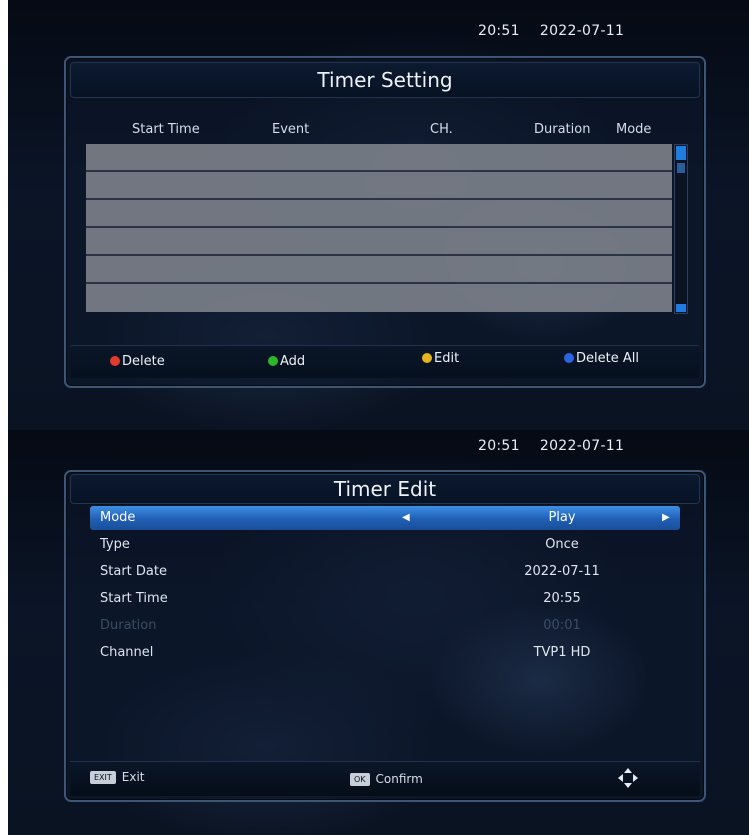  What do you see at coordinates (291, 129) in the screenshot?
I see `column-header-event: Event` at bounding box center [291, 129].